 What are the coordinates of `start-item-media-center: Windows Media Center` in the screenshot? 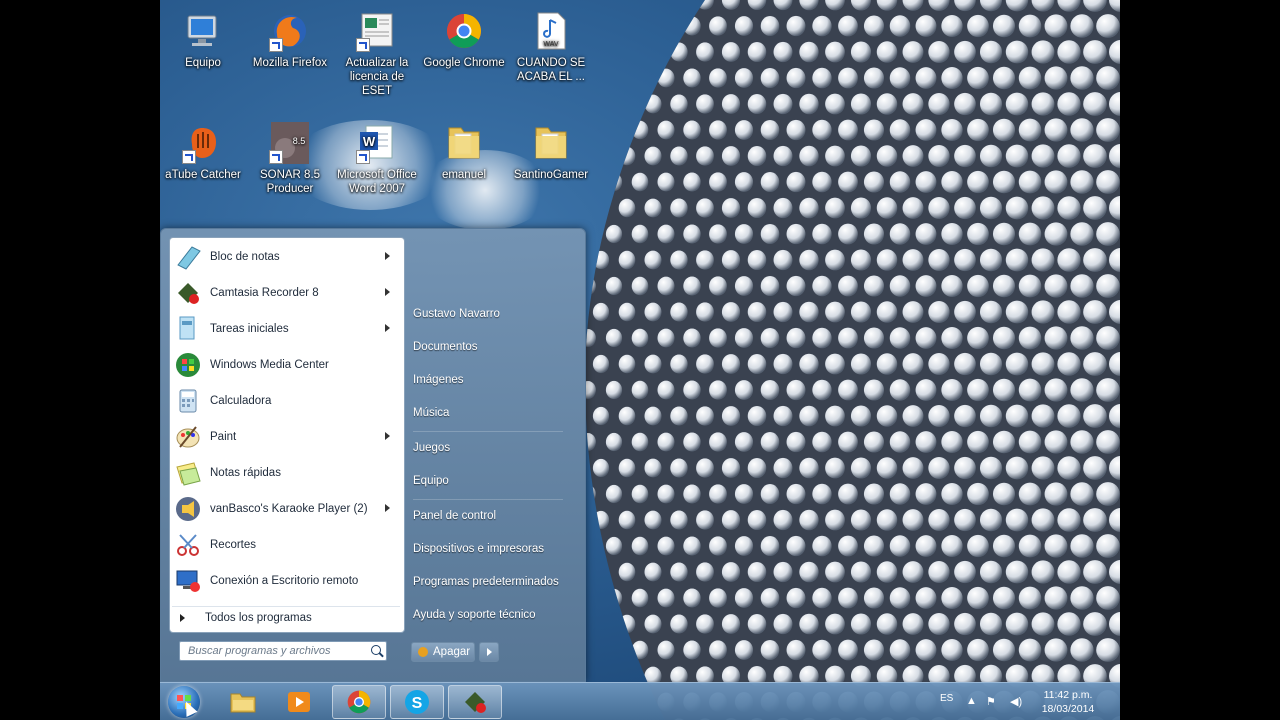 It's located at (286, 365).